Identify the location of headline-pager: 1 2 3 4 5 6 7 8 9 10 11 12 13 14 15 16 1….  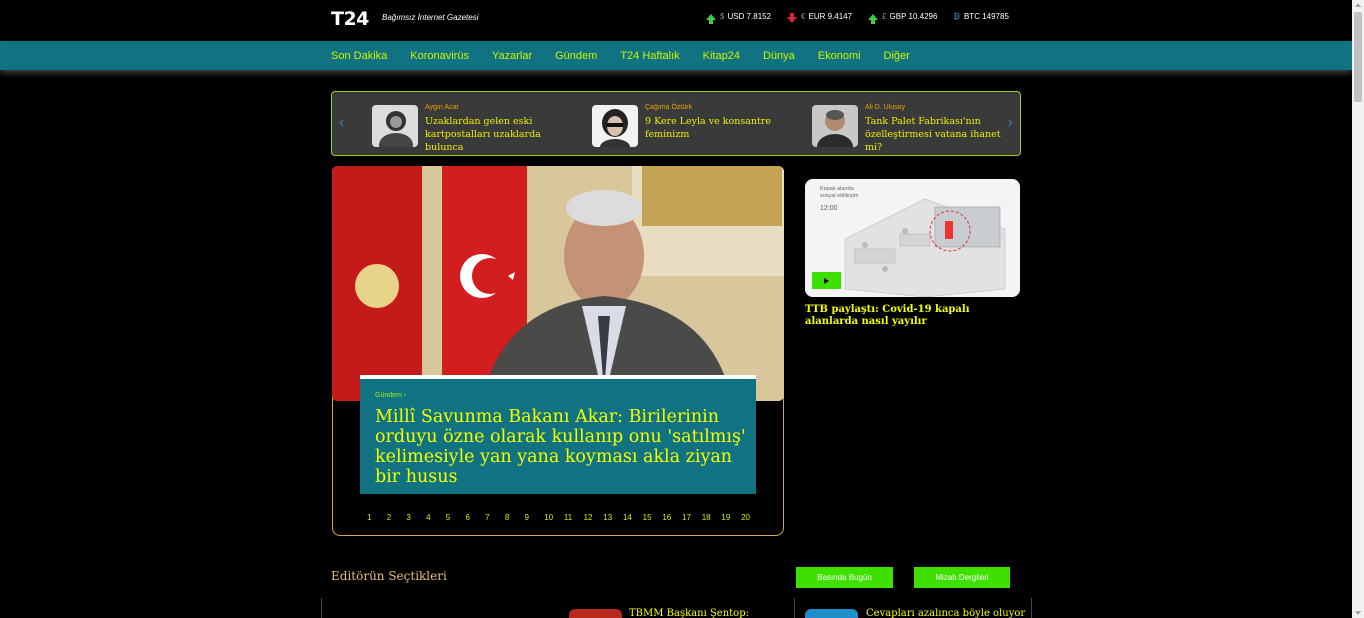
(564, 517).